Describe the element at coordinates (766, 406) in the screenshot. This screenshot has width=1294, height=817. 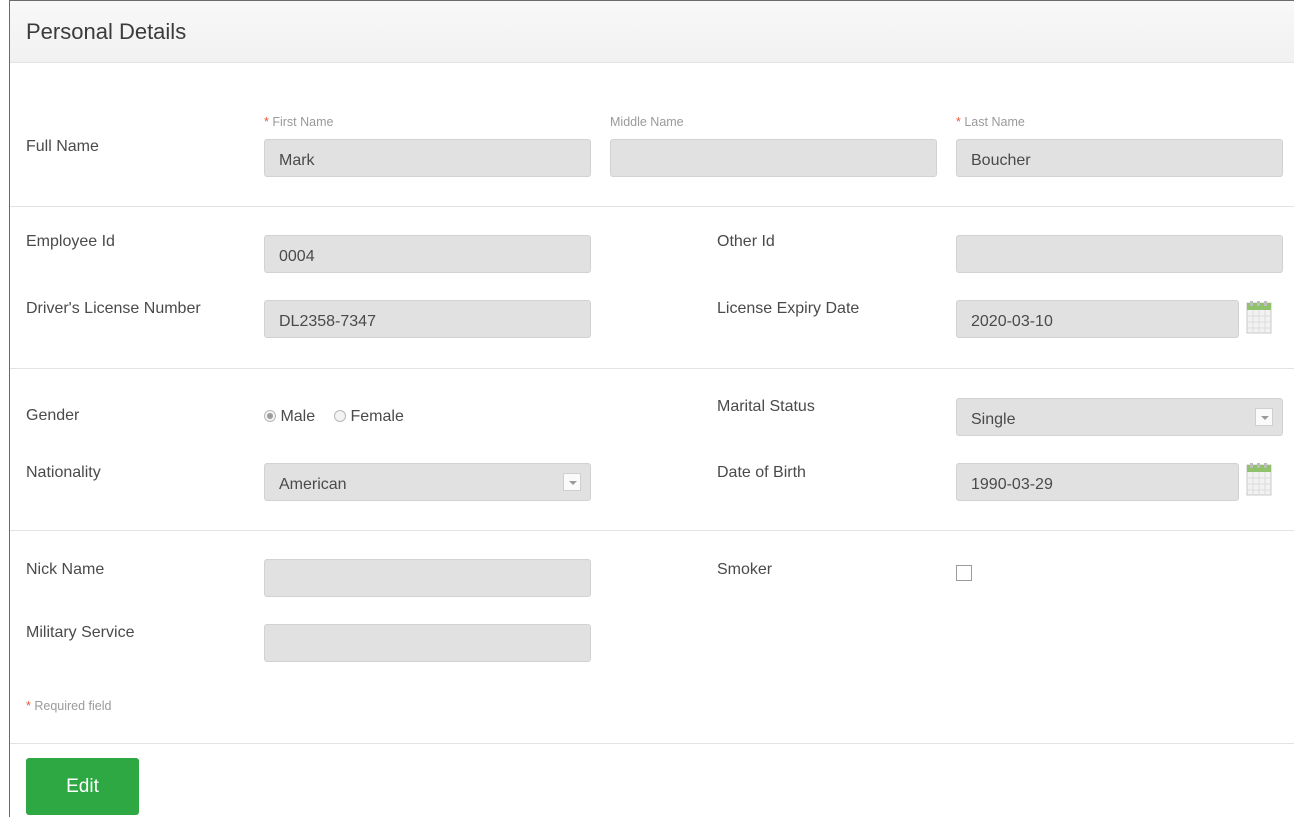
I see `marital-status-label: Marital Status` at that location.